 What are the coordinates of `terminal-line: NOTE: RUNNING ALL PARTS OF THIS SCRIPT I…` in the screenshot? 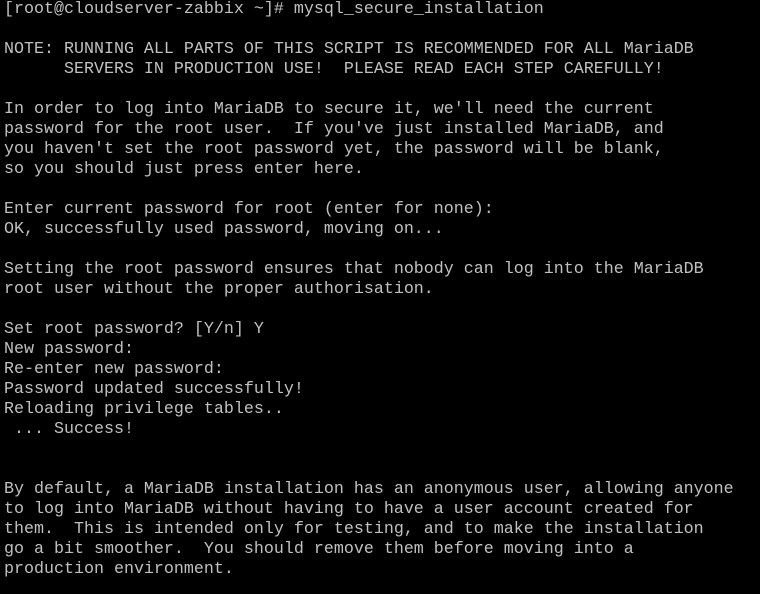 It's located at (349, 49).